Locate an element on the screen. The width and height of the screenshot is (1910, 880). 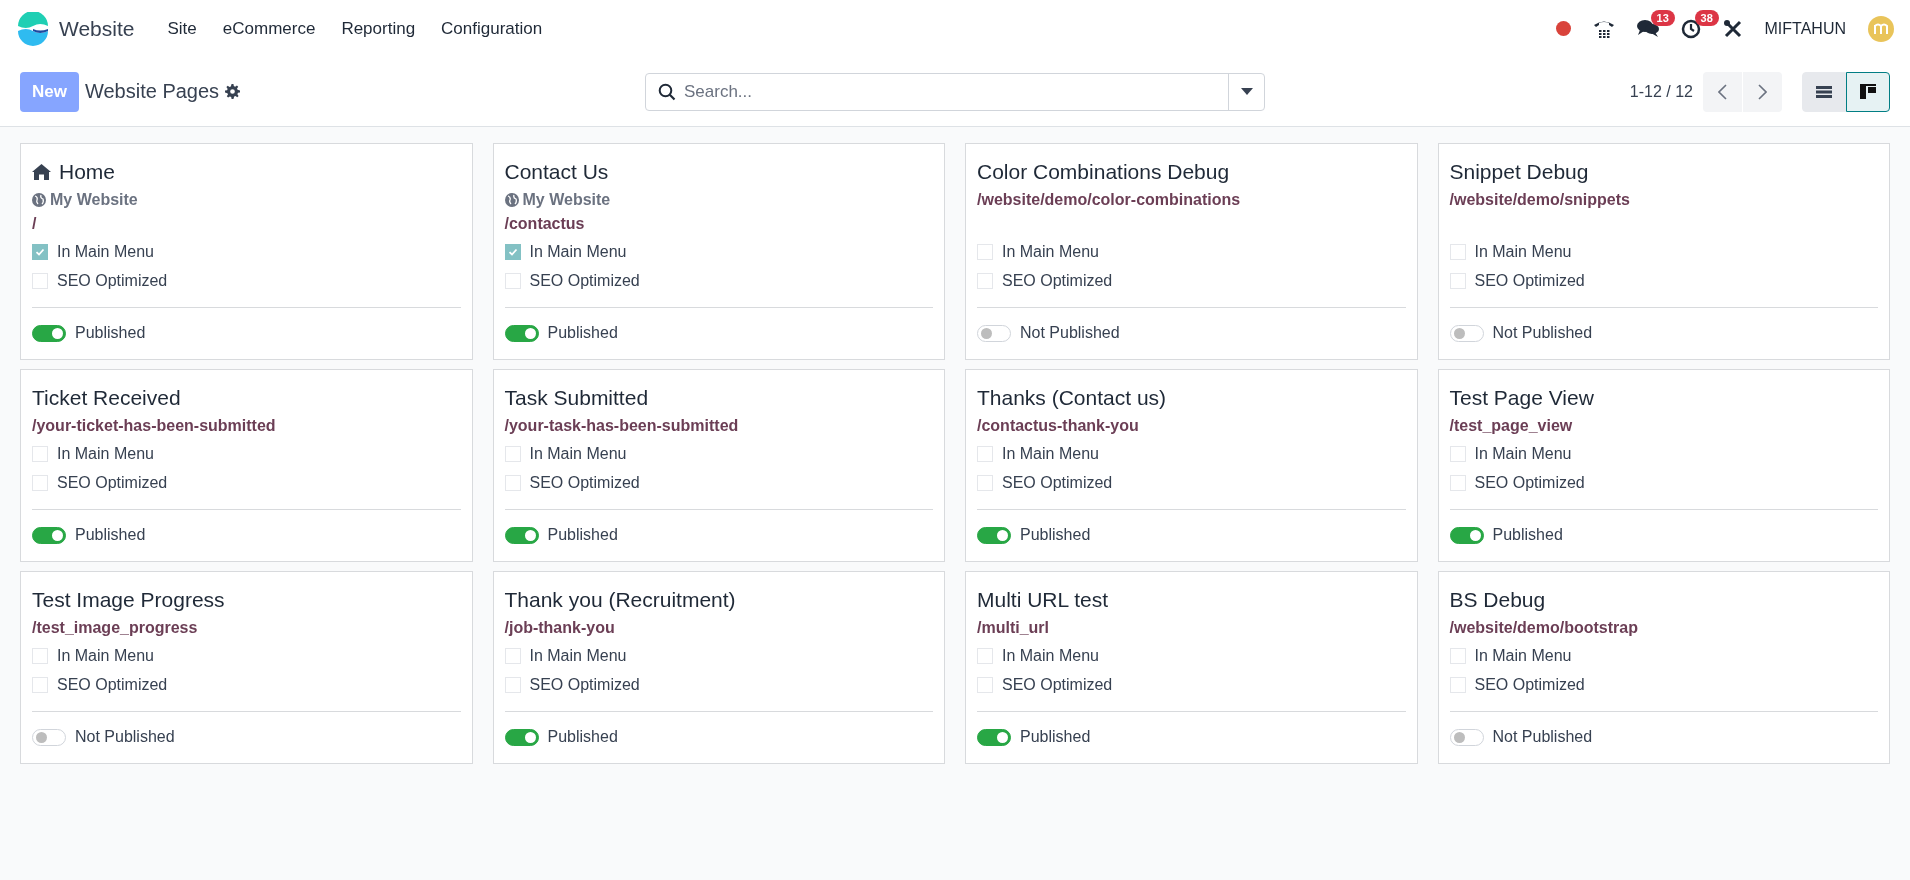
page-url: /test_image_progress is located at coordinates (115, 628).